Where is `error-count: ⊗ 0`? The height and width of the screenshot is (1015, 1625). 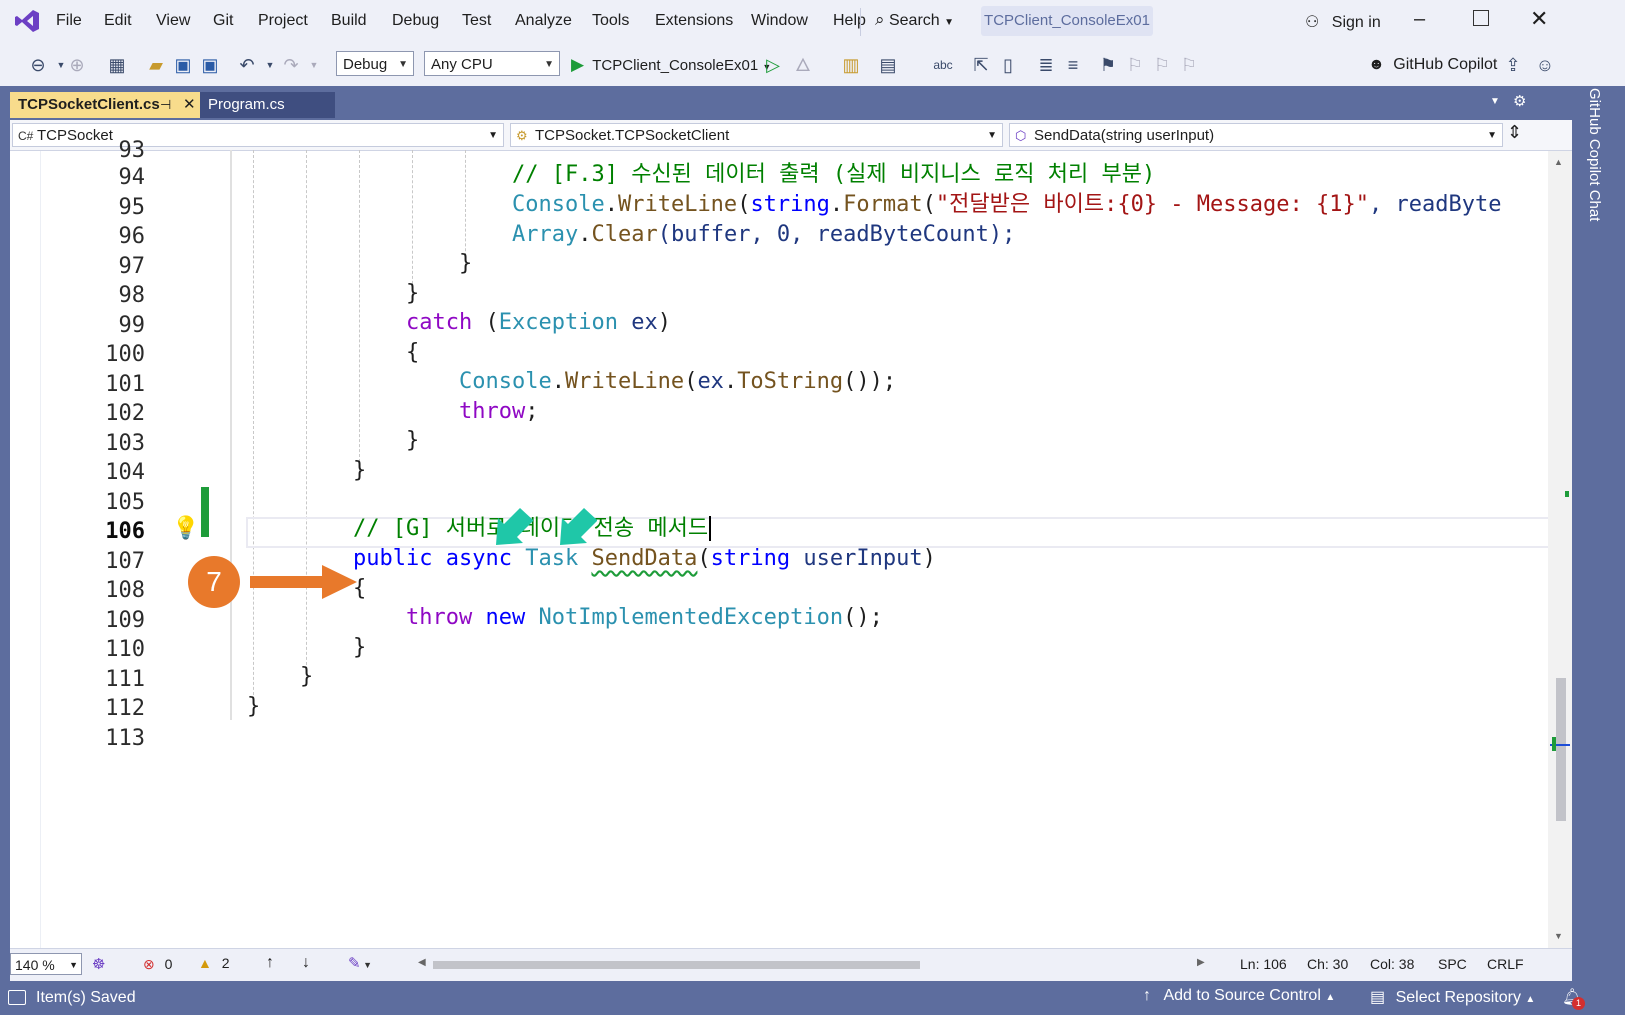
error-count: ⊗ 0 is located at coordinates (157, 964).